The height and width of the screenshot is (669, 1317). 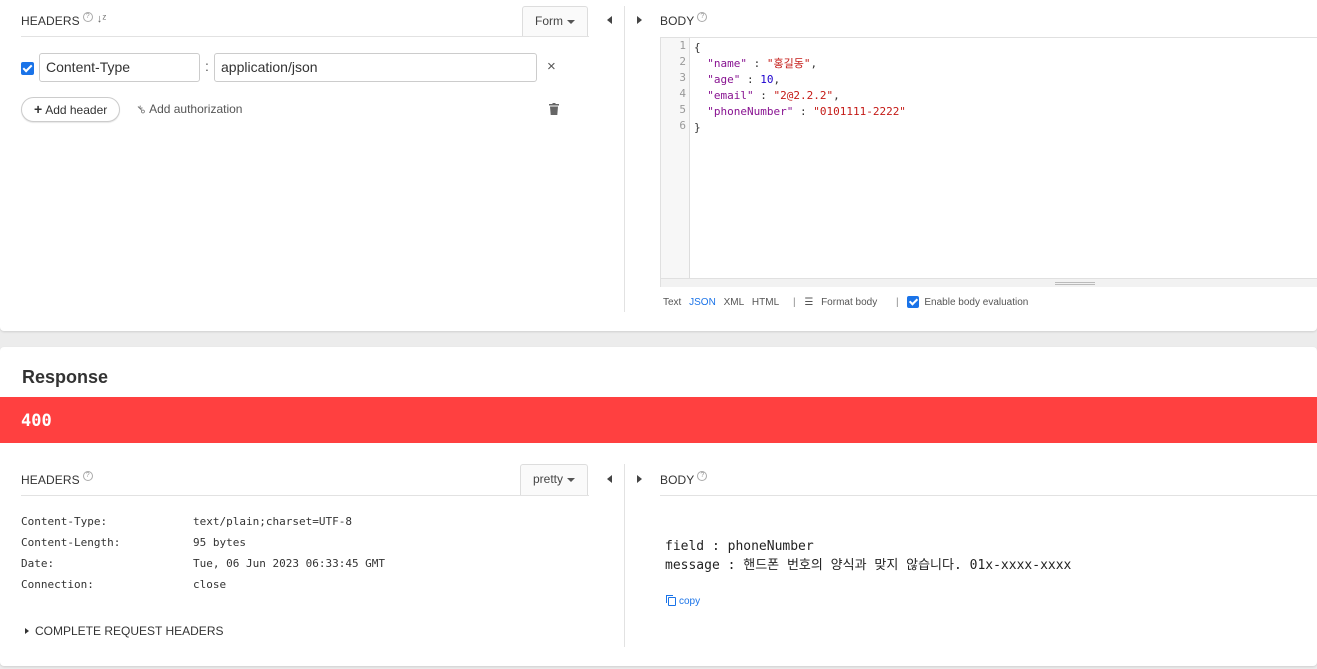 What do you see at coordinates (773, 95) in the screenshot?
I see `code-line: "email" : "2@2.2.2",` at bounding box center [773, 95].